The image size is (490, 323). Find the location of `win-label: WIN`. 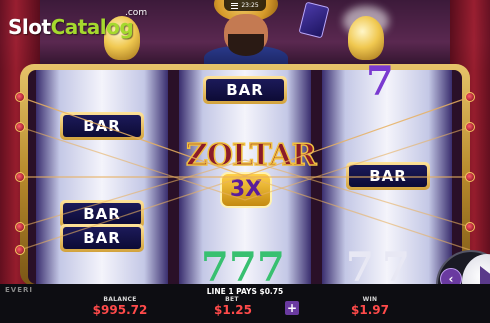

win-label: WIN is located at coordinates (370, 299).